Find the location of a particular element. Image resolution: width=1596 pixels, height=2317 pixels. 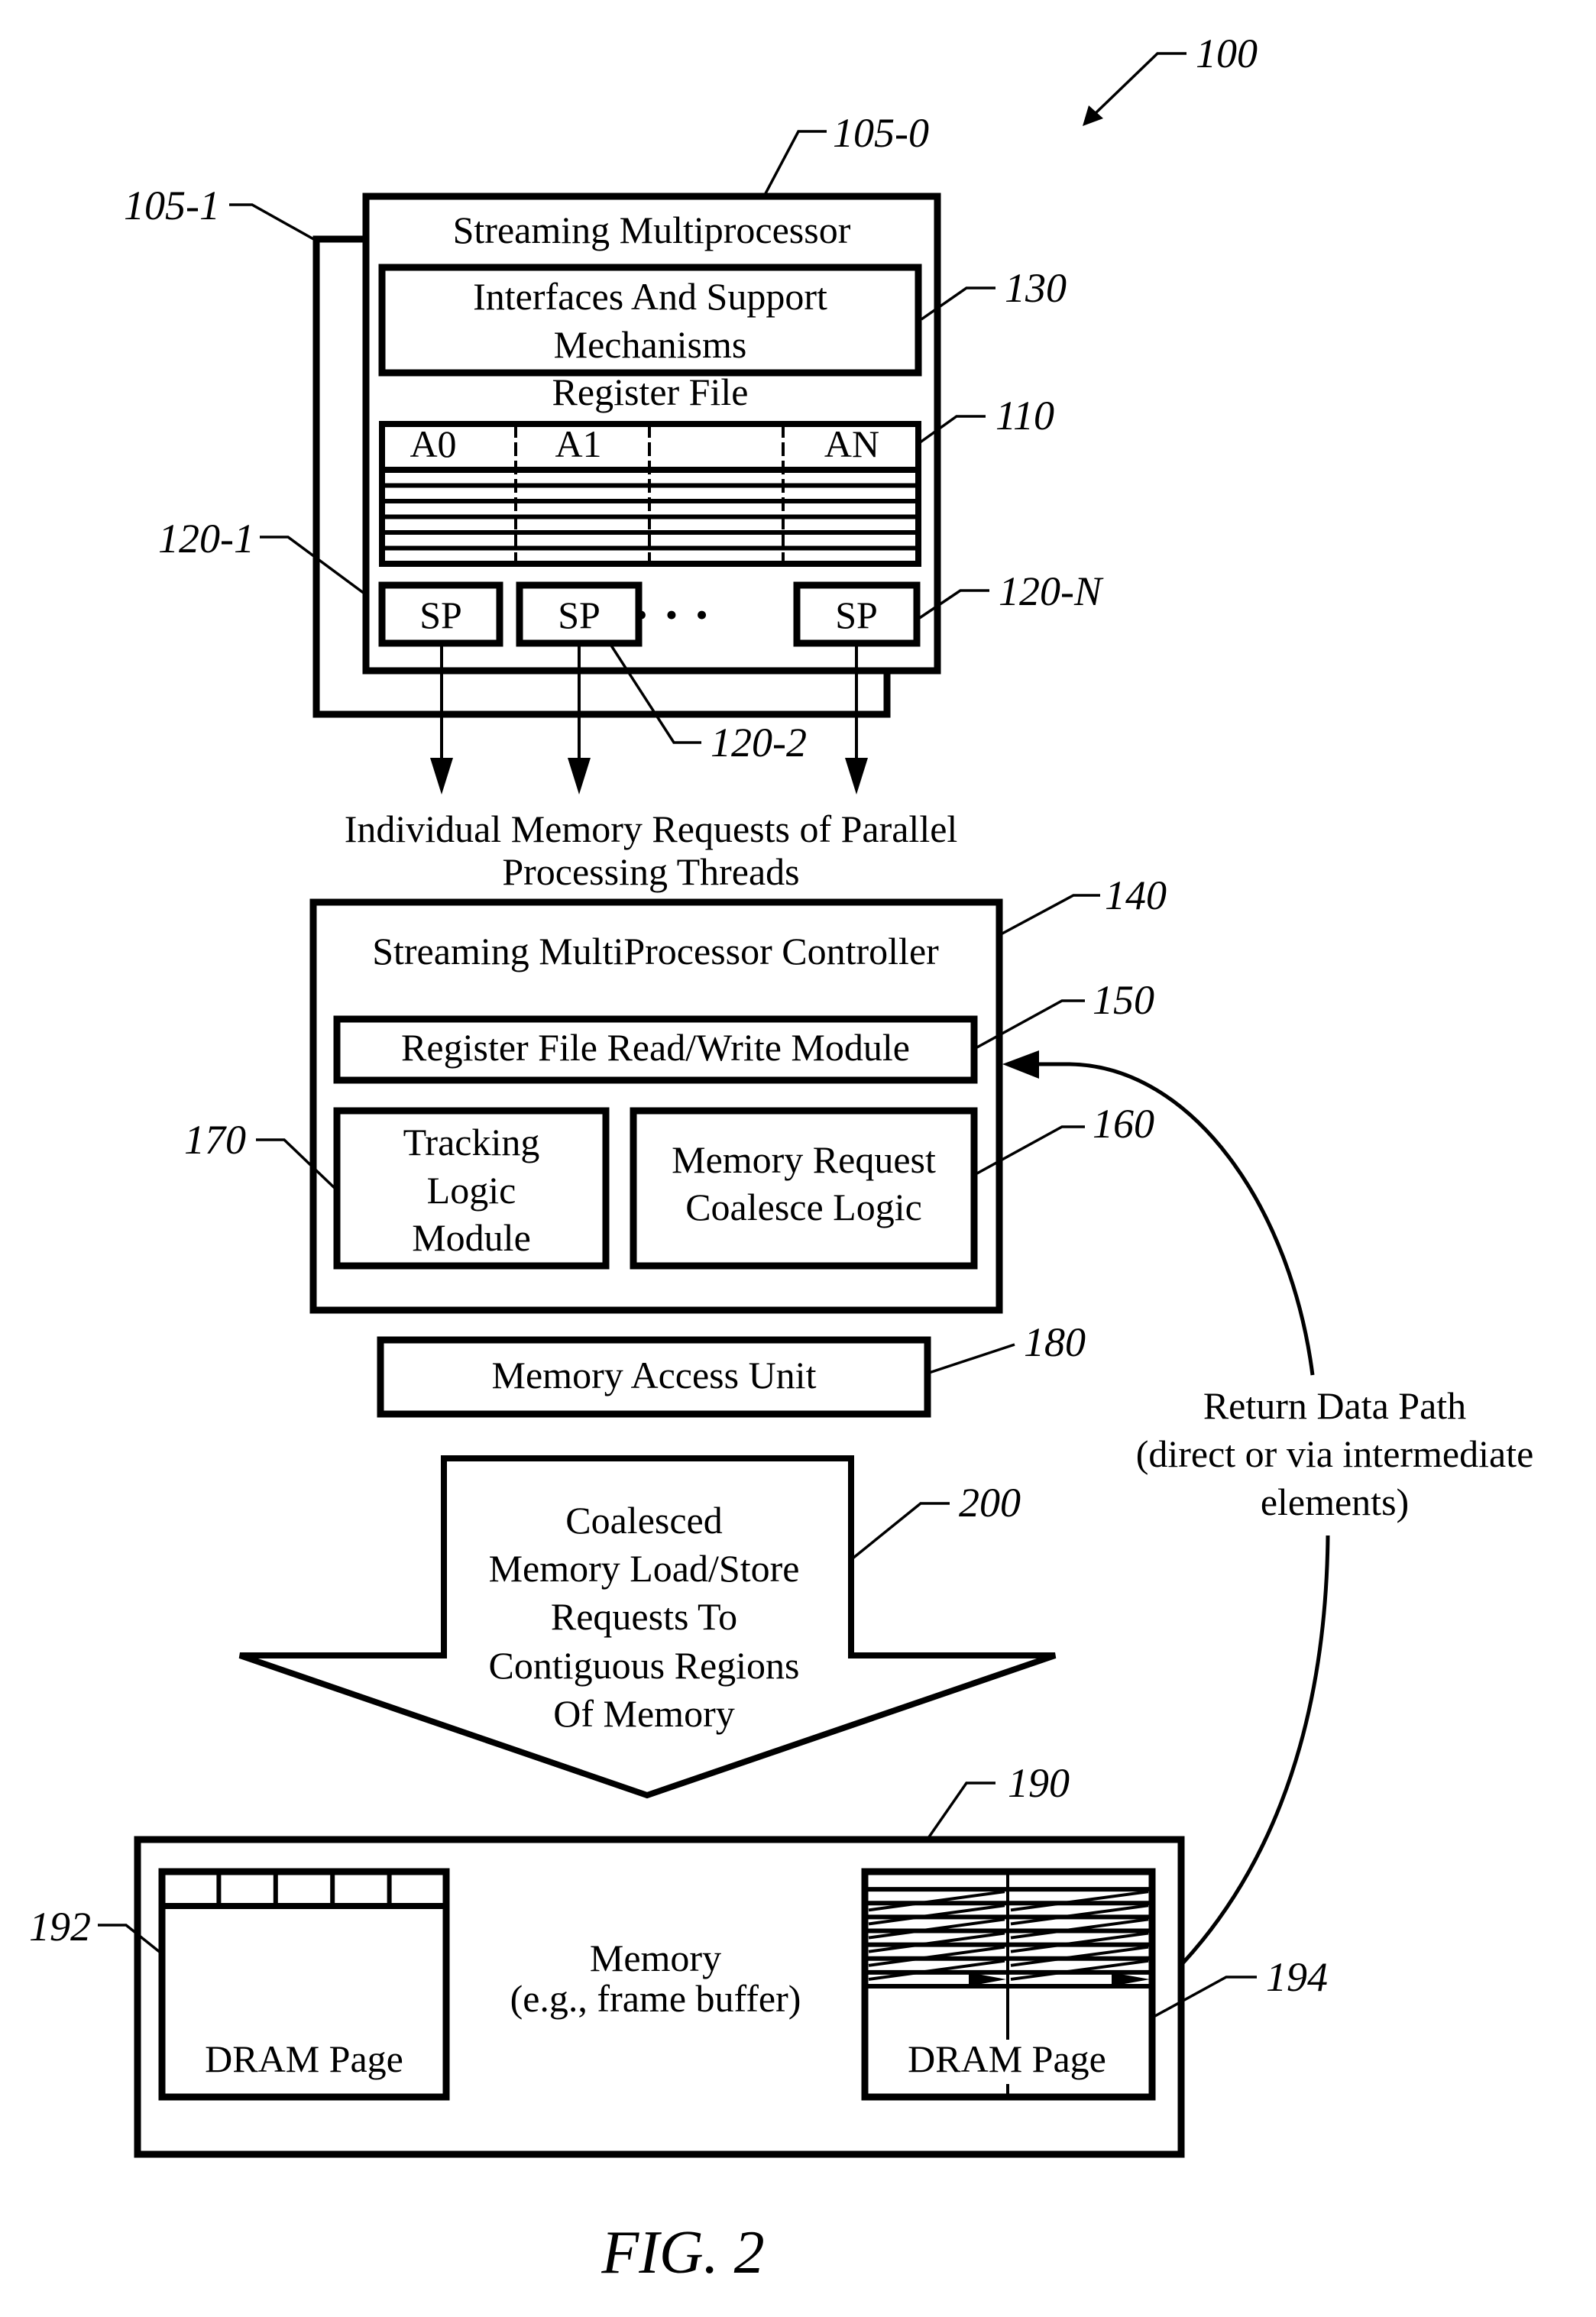

ref-194: 194 is located at coordinates (1297, 1977).